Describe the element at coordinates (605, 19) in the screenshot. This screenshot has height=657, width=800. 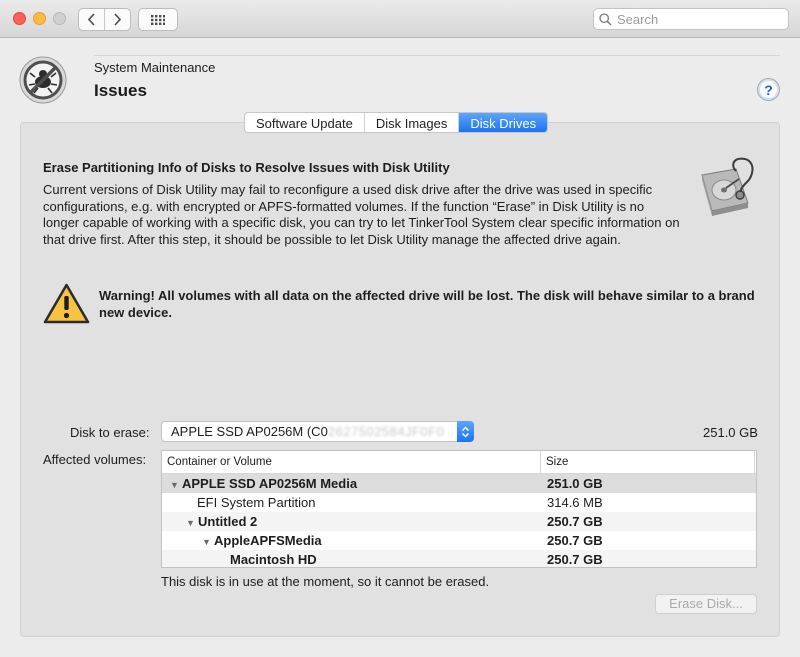
I see `search-icon` at that location.